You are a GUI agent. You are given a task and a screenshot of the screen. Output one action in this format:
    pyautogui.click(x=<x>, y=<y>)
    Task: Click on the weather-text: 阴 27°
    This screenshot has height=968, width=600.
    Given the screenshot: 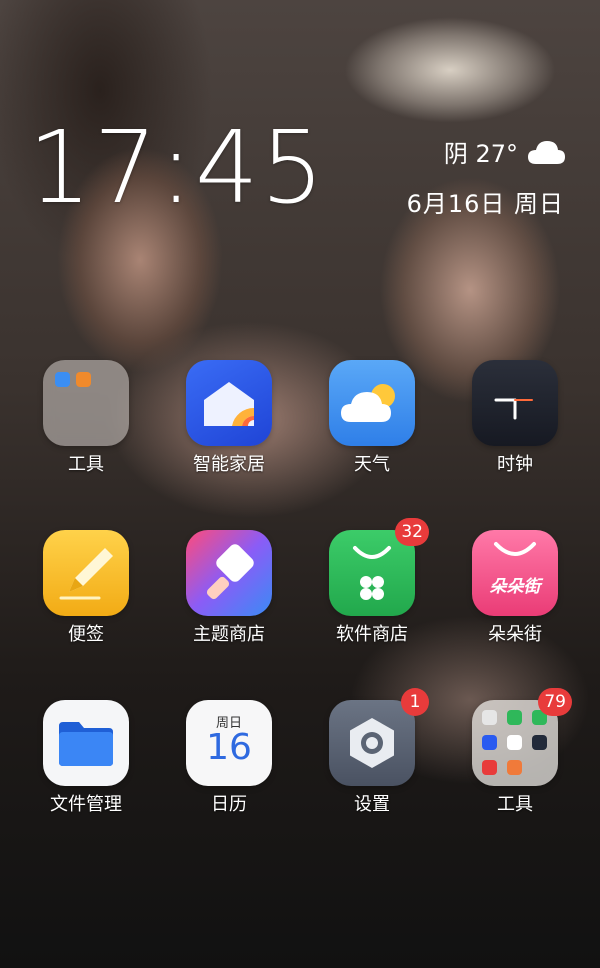 What is the action you would take?
    pyautogui.click(x=480, y=154)
    